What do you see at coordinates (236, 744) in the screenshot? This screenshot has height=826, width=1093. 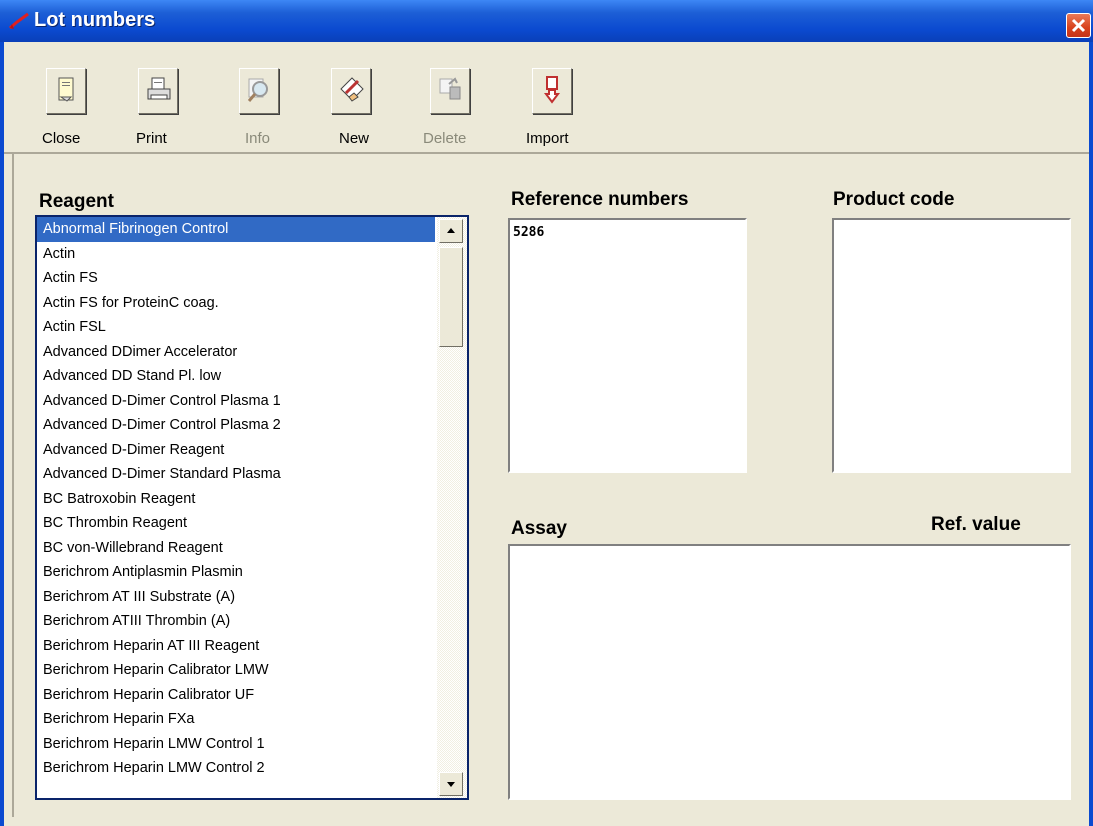 I see `reagent-list-item: Berichrom Heparin LMW Control 1` at bounding box center [236, 744].